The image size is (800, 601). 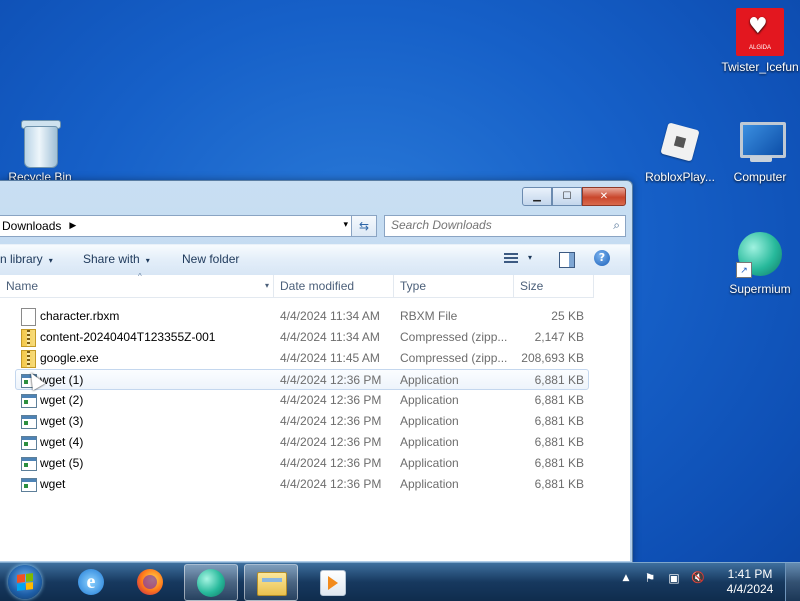 I want to click on desktop-icon-label: Twister_Icefun, so click(x=760, y=67).